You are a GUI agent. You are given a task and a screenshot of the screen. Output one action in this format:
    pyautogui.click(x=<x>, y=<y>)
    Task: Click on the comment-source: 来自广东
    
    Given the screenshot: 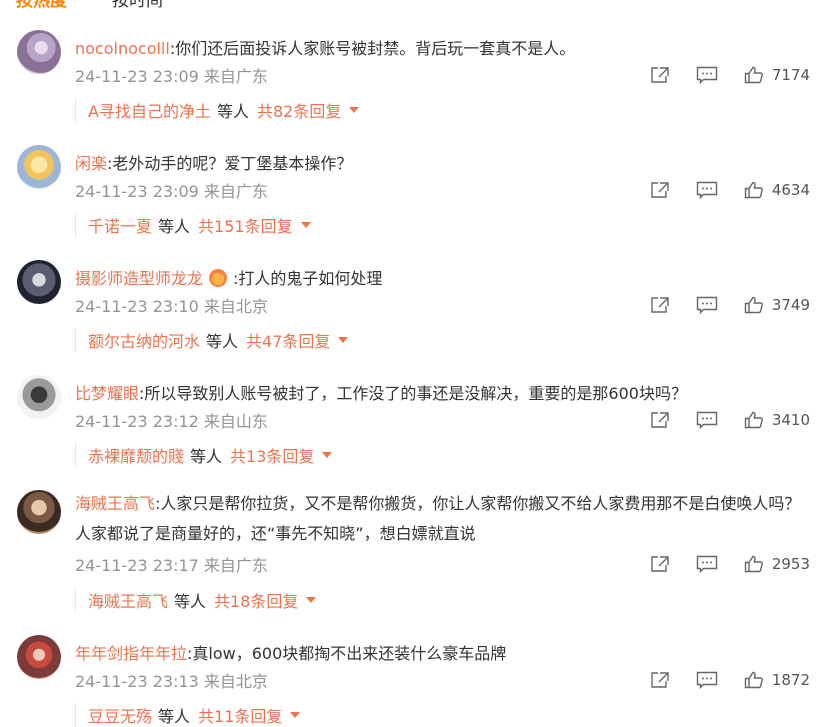 What is the action you would take?
    pyautogui.click(x=235, y=191)
    